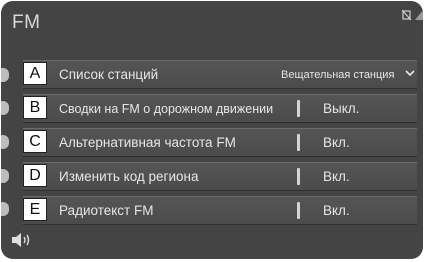  I want to click on toggle-value: Выкл., so click(341, 108).